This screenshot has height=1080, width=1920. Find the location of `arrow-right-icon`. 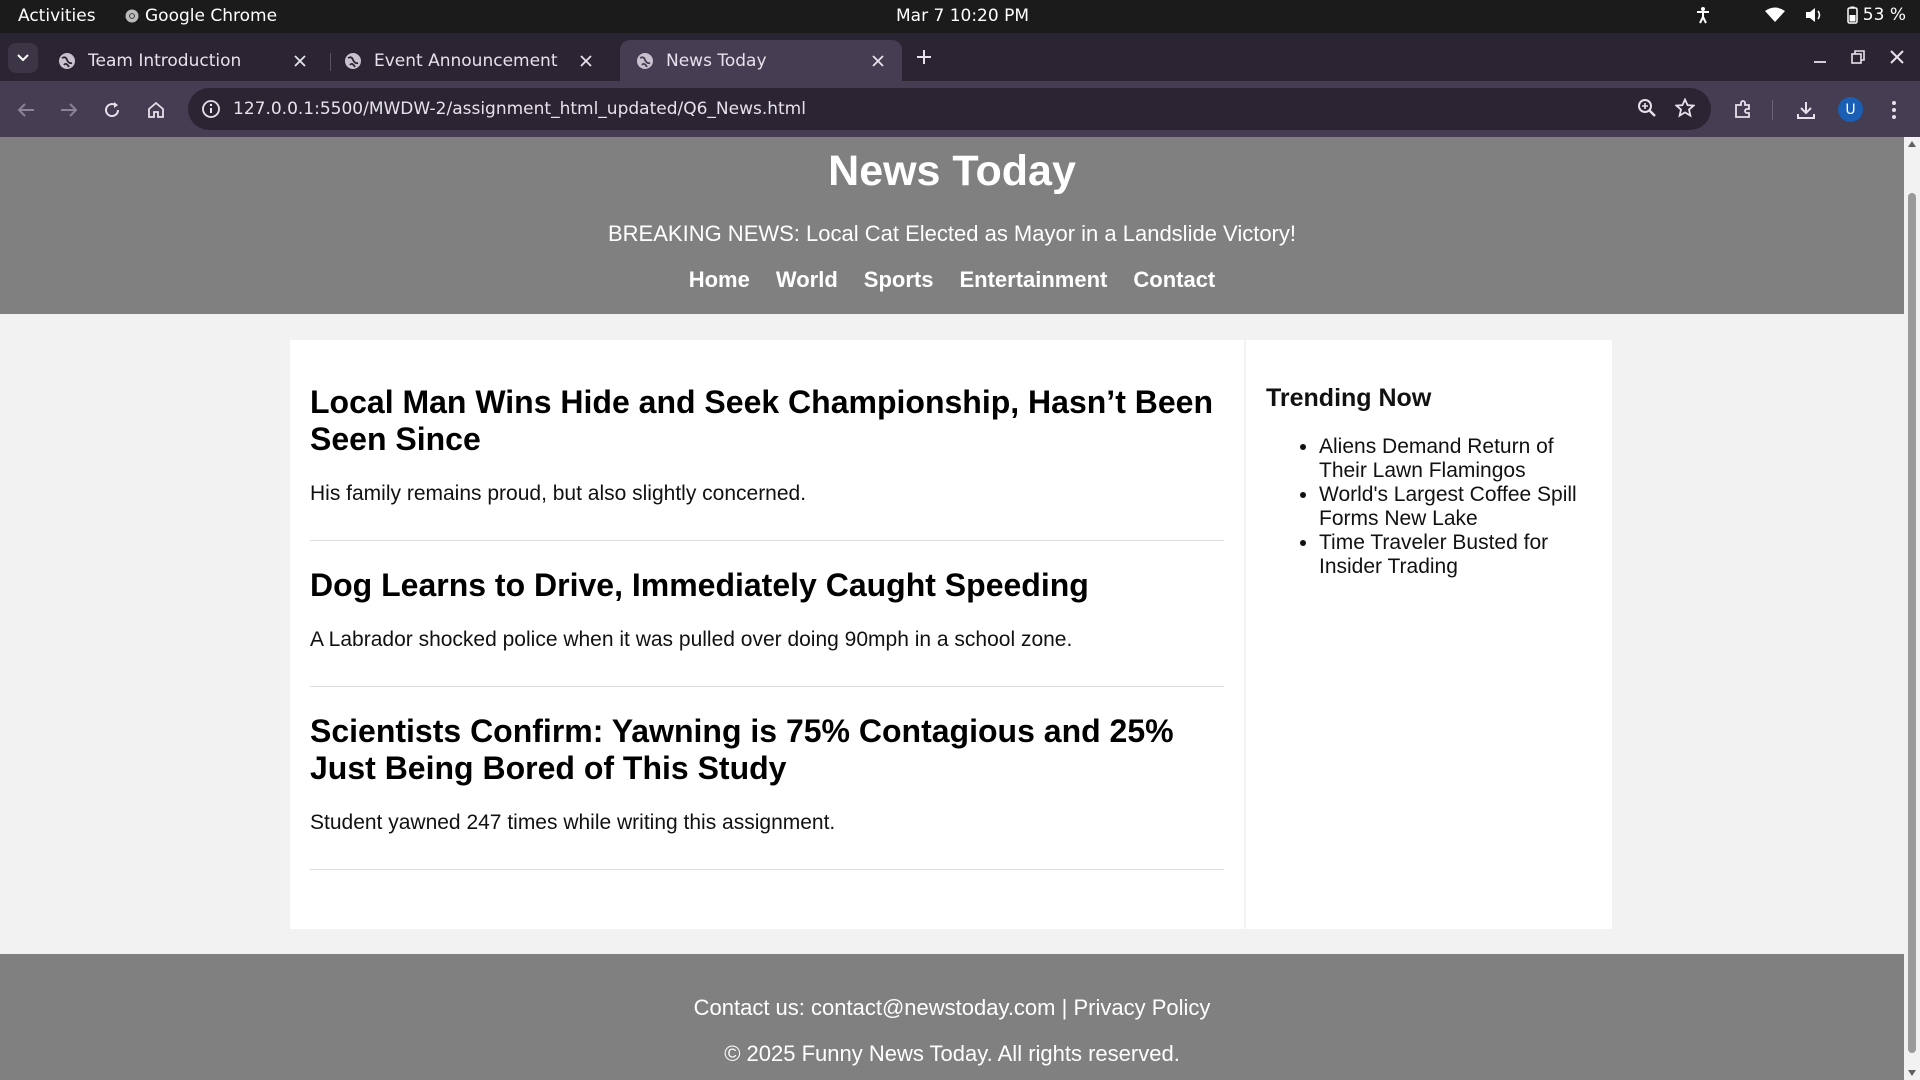

arrow-right-icon is located at coordinates (69, 110).